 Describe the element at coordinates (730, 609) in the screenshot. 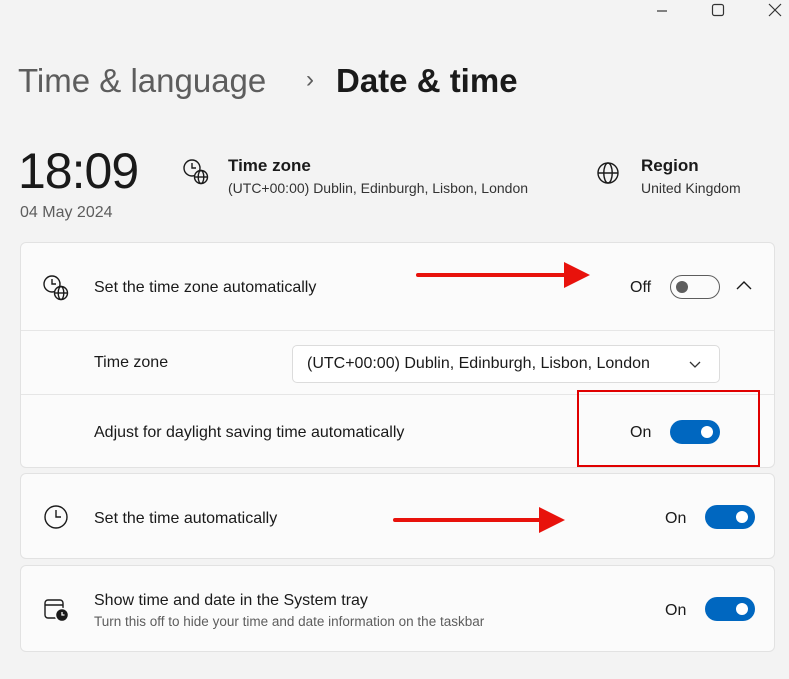

I see `systray-toggle` at that location.